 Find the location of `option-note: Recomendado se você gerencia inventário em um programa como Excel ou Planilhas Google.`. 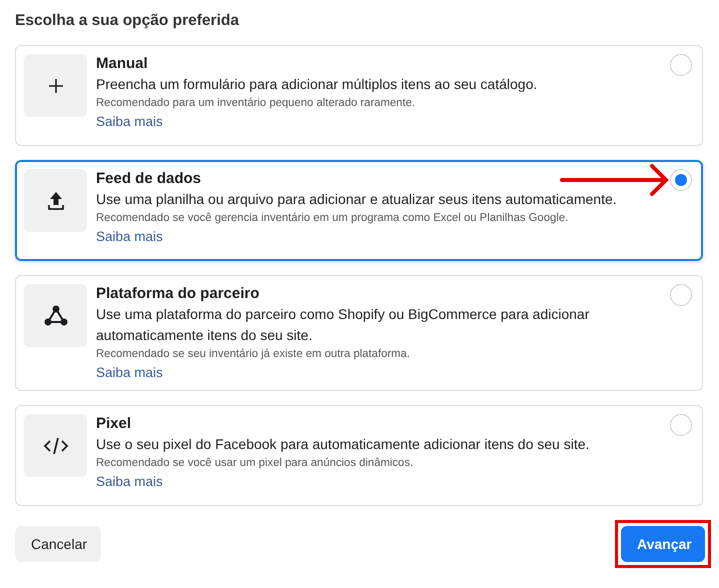

option-note: Recomendado se você gerencia inventário em um programa como Excel ou Planilhas Google. is located at coordinates (333, 218).